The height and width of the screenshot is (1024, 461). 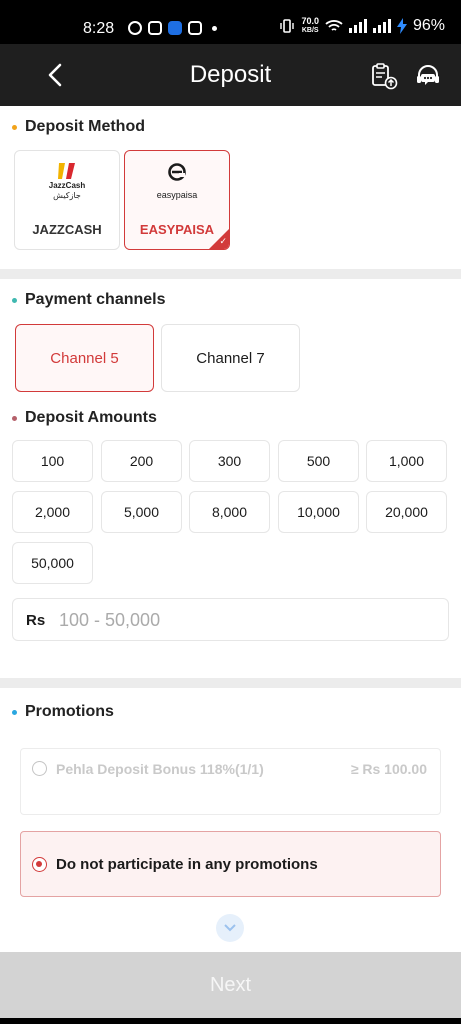 I want to click on easypaisa-logo-icon, so click(x=177, y=172).